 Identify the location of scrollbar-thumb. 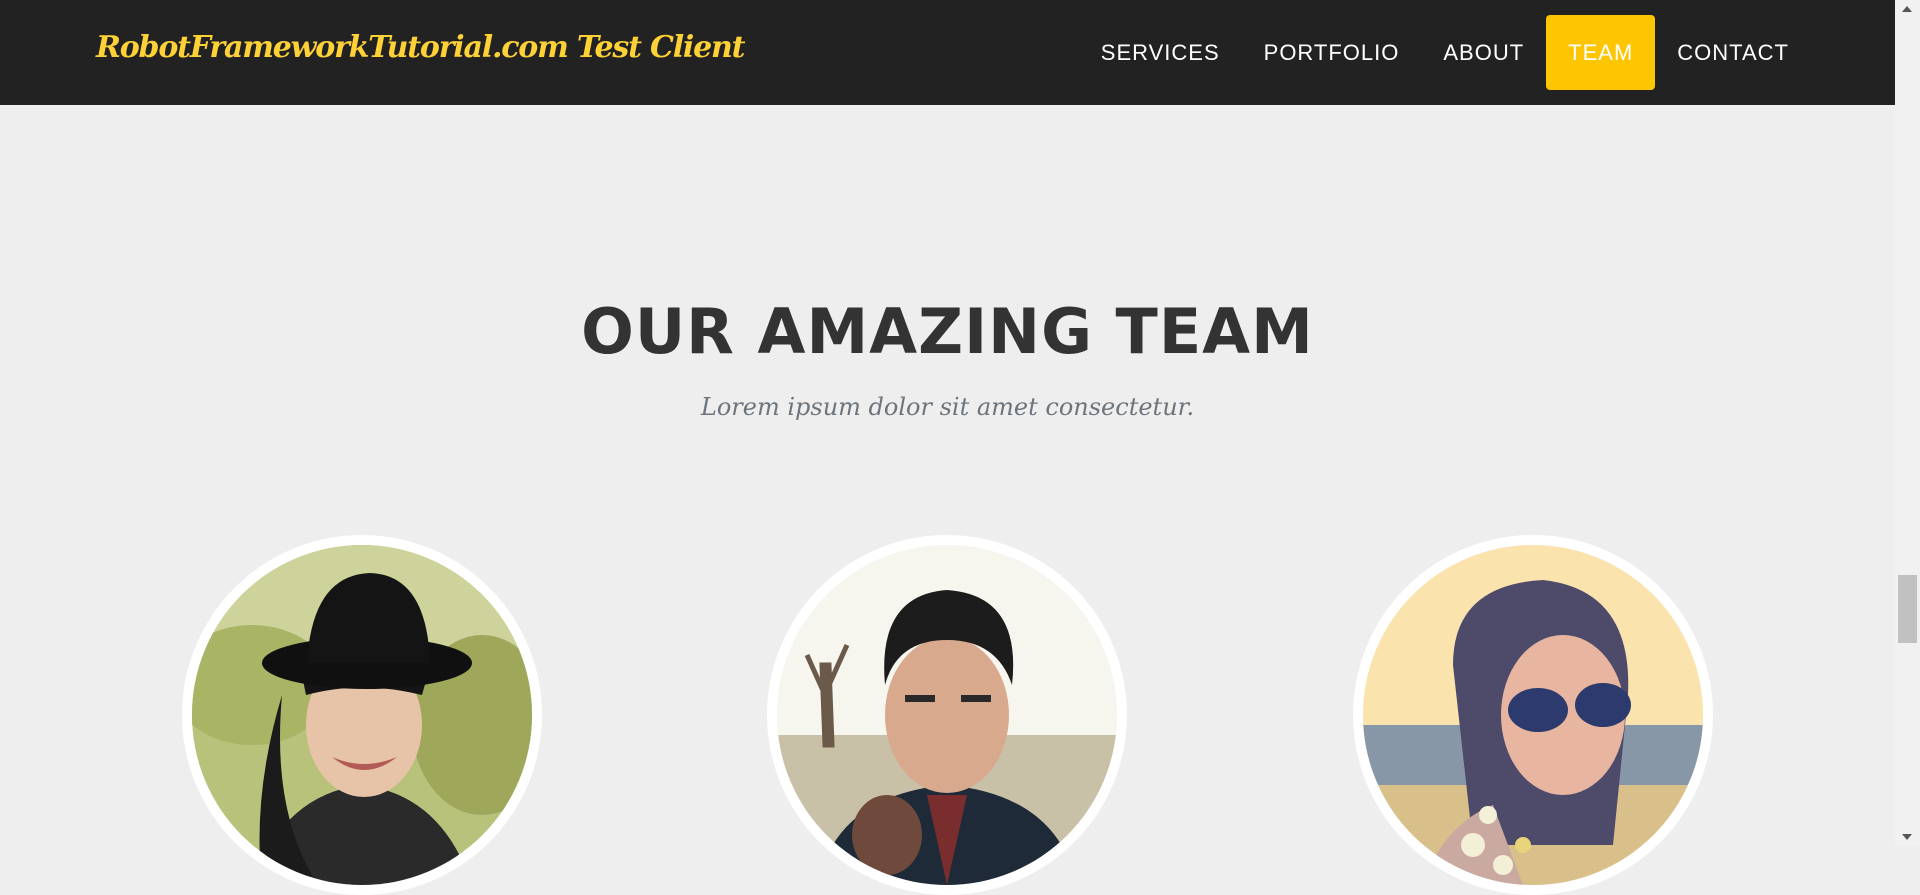
(1907, 609).